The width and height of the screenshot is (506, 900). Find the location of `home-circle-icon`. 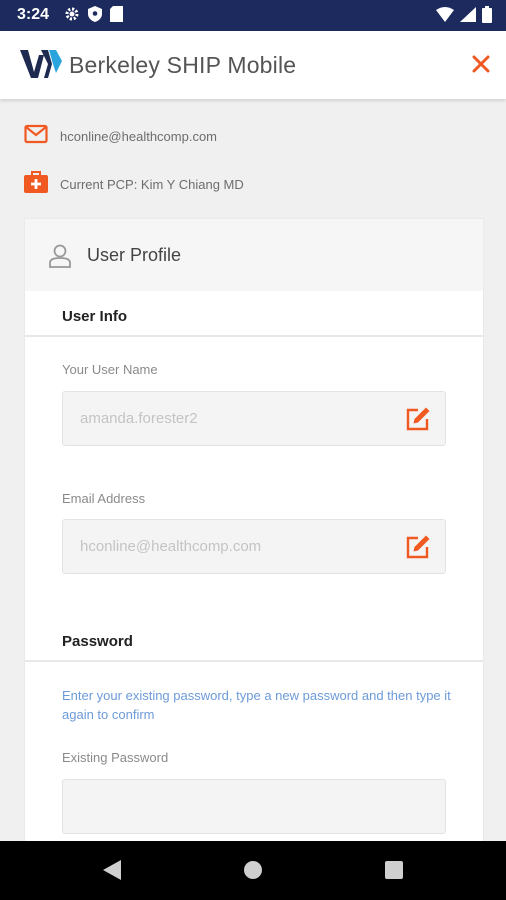

home-circle-icon is located at coordinates (253, 870).